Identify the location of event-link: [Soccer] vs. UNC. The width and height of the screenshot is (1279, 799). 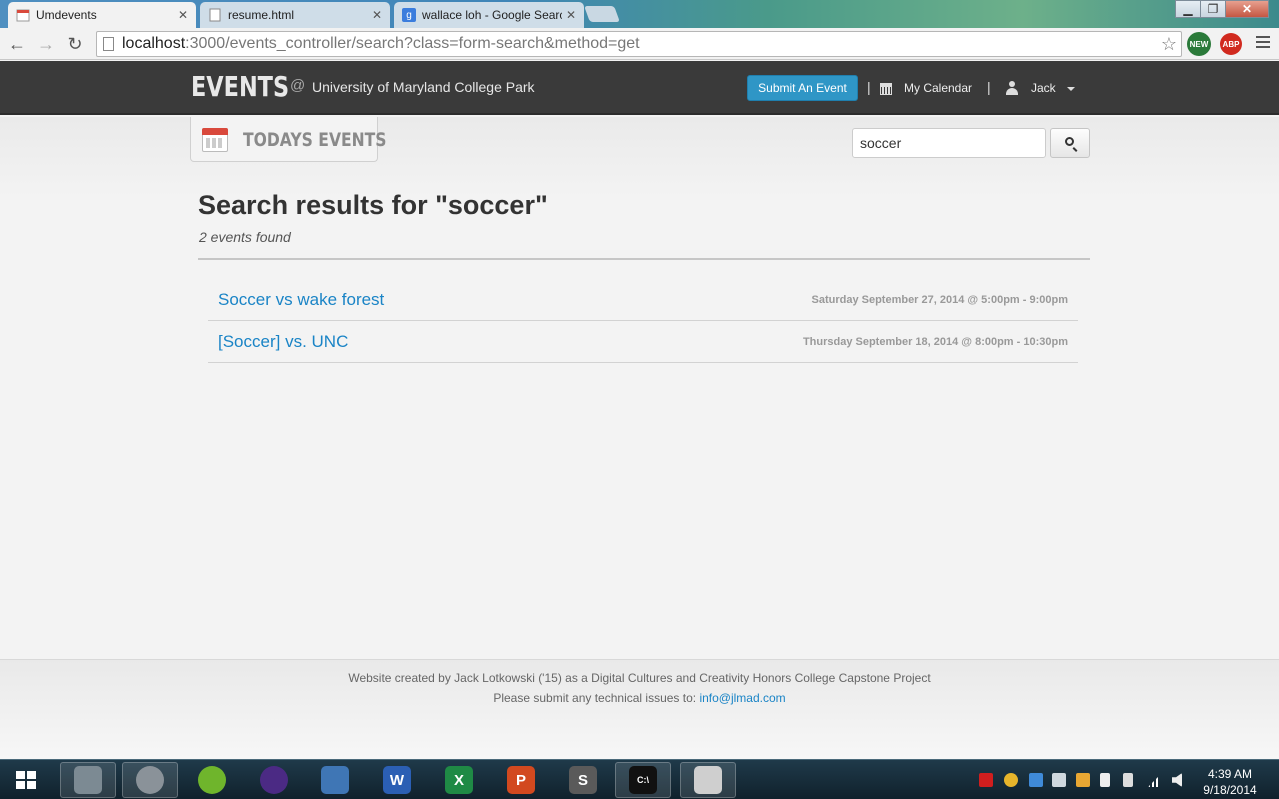
(283, 342).